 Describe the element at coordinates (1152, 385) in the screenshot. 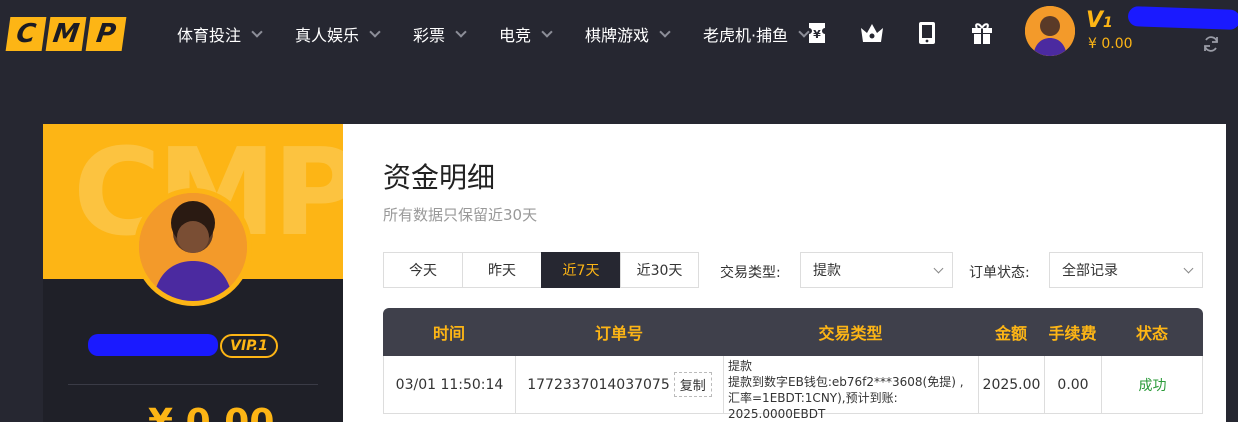

I see `status-badge: 成功` at that location.